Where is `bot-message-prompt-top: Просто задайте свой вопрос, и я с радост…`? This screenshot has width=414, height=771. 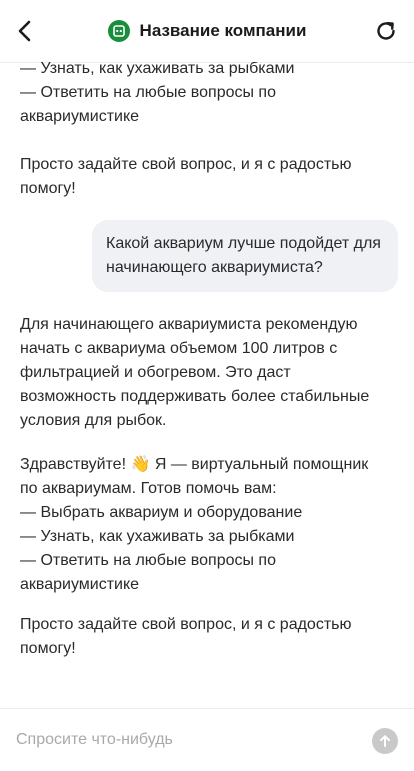 bot-message-prompt-top: Просто задайте свой вопрос, и я с радост… is located at coordinates (186, 176).